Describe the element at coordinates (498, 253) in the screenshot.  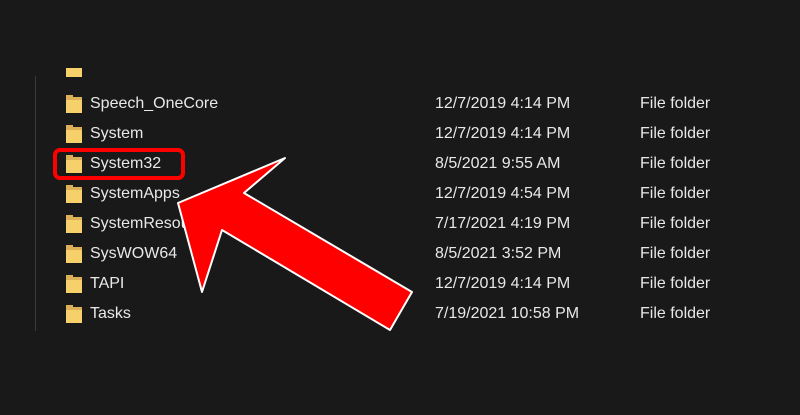
I see `item-date-modified: 8/5/2021 3:52 PM` at that location.